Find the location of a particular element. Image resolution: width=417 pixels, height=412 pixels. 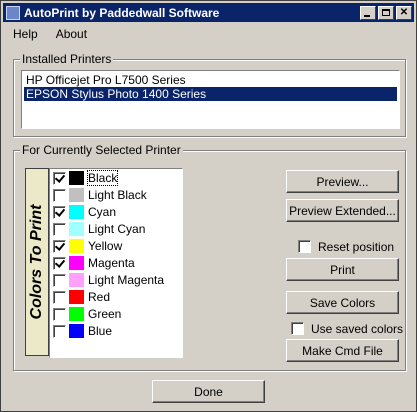

color-name: Green is located at coordinates (105, 314).